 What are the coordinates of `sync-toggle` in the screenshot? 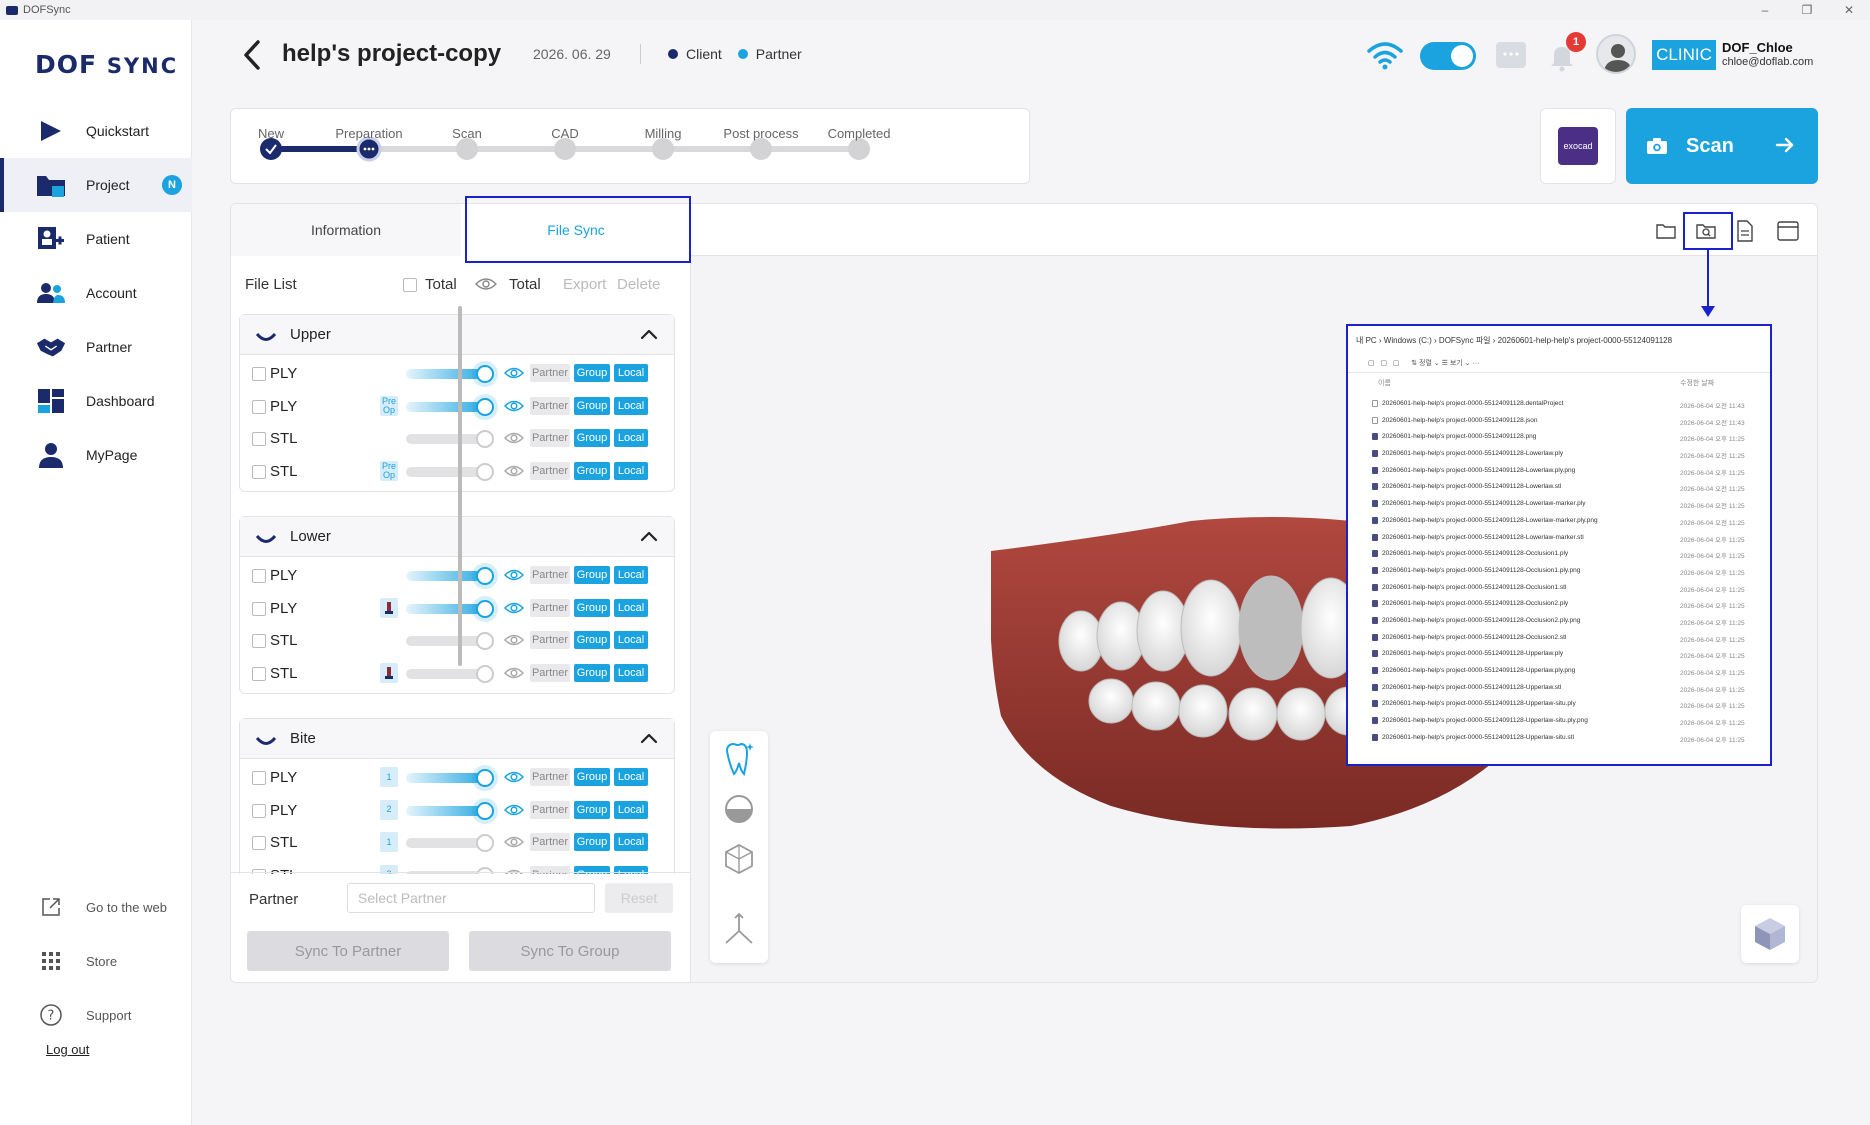 It's located at (1448, 56).